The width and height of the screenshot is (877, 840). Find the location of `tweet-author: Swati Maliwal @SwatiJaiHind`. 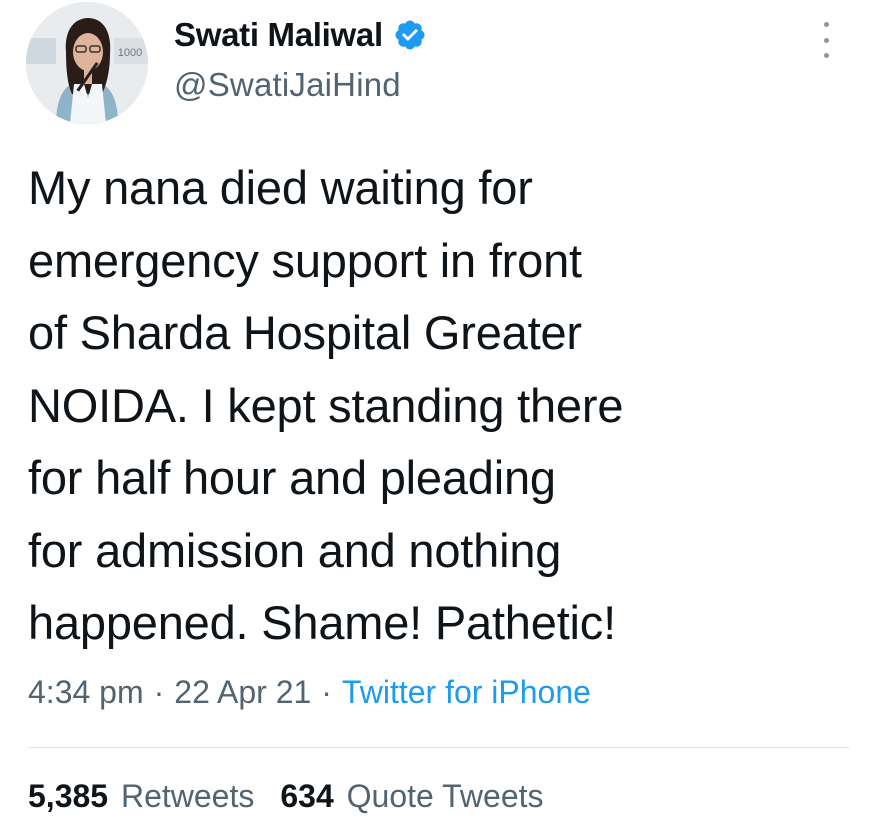

tweet-author: Swati Maliwal @SwatiJaiHind is located at coordinates (300, 57).